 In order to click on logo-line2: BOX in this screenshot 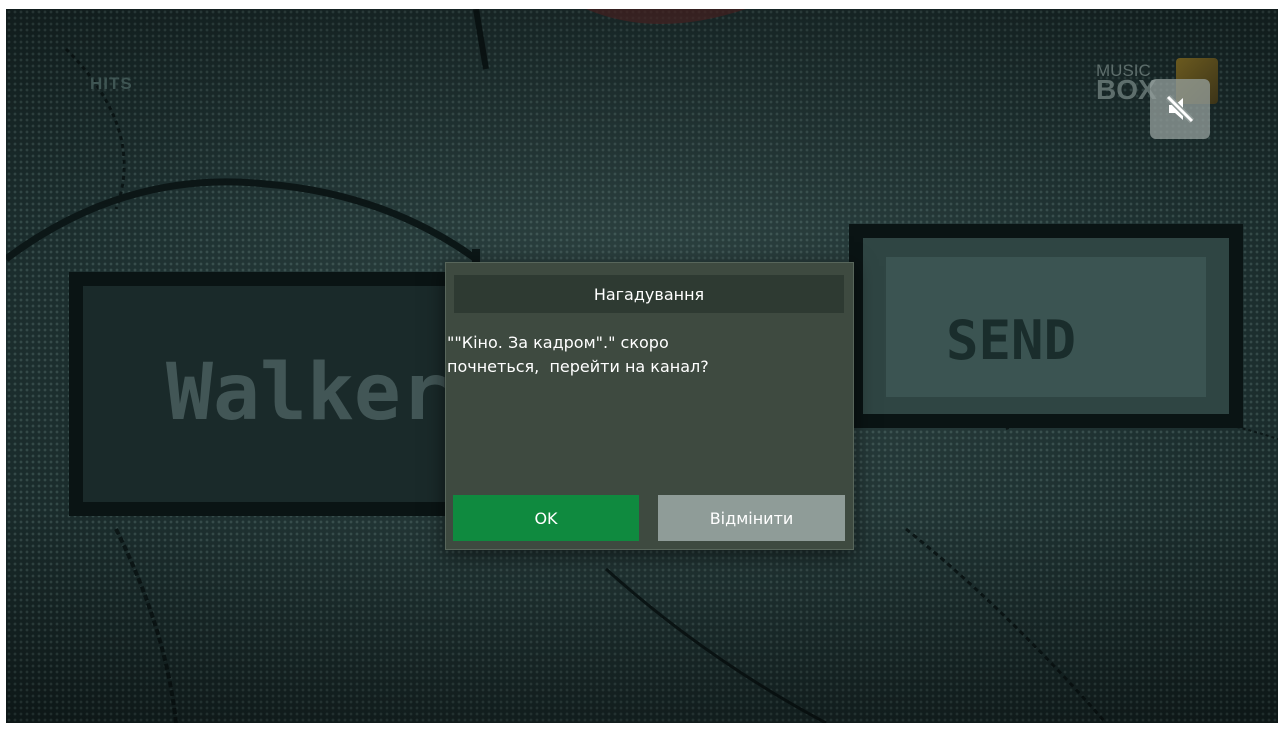, I will do `click(1126, 90)`.